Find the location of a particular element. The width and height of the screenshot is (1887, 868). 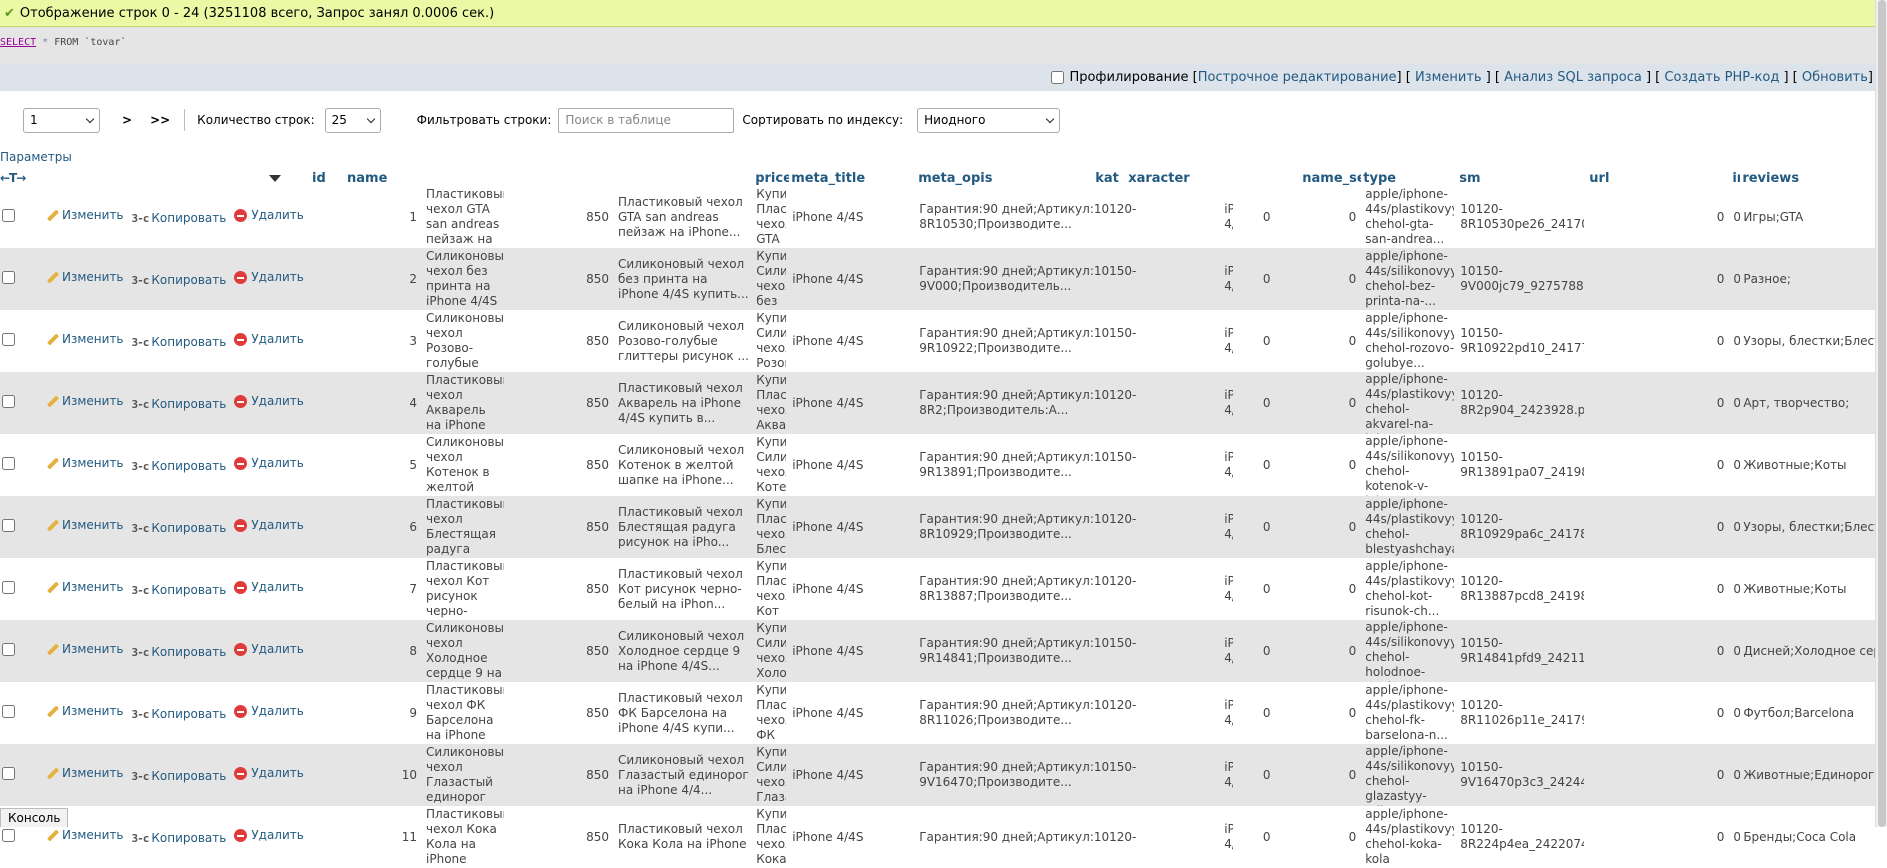

rows-count-select: 25 is located at coordinates (352, 120).